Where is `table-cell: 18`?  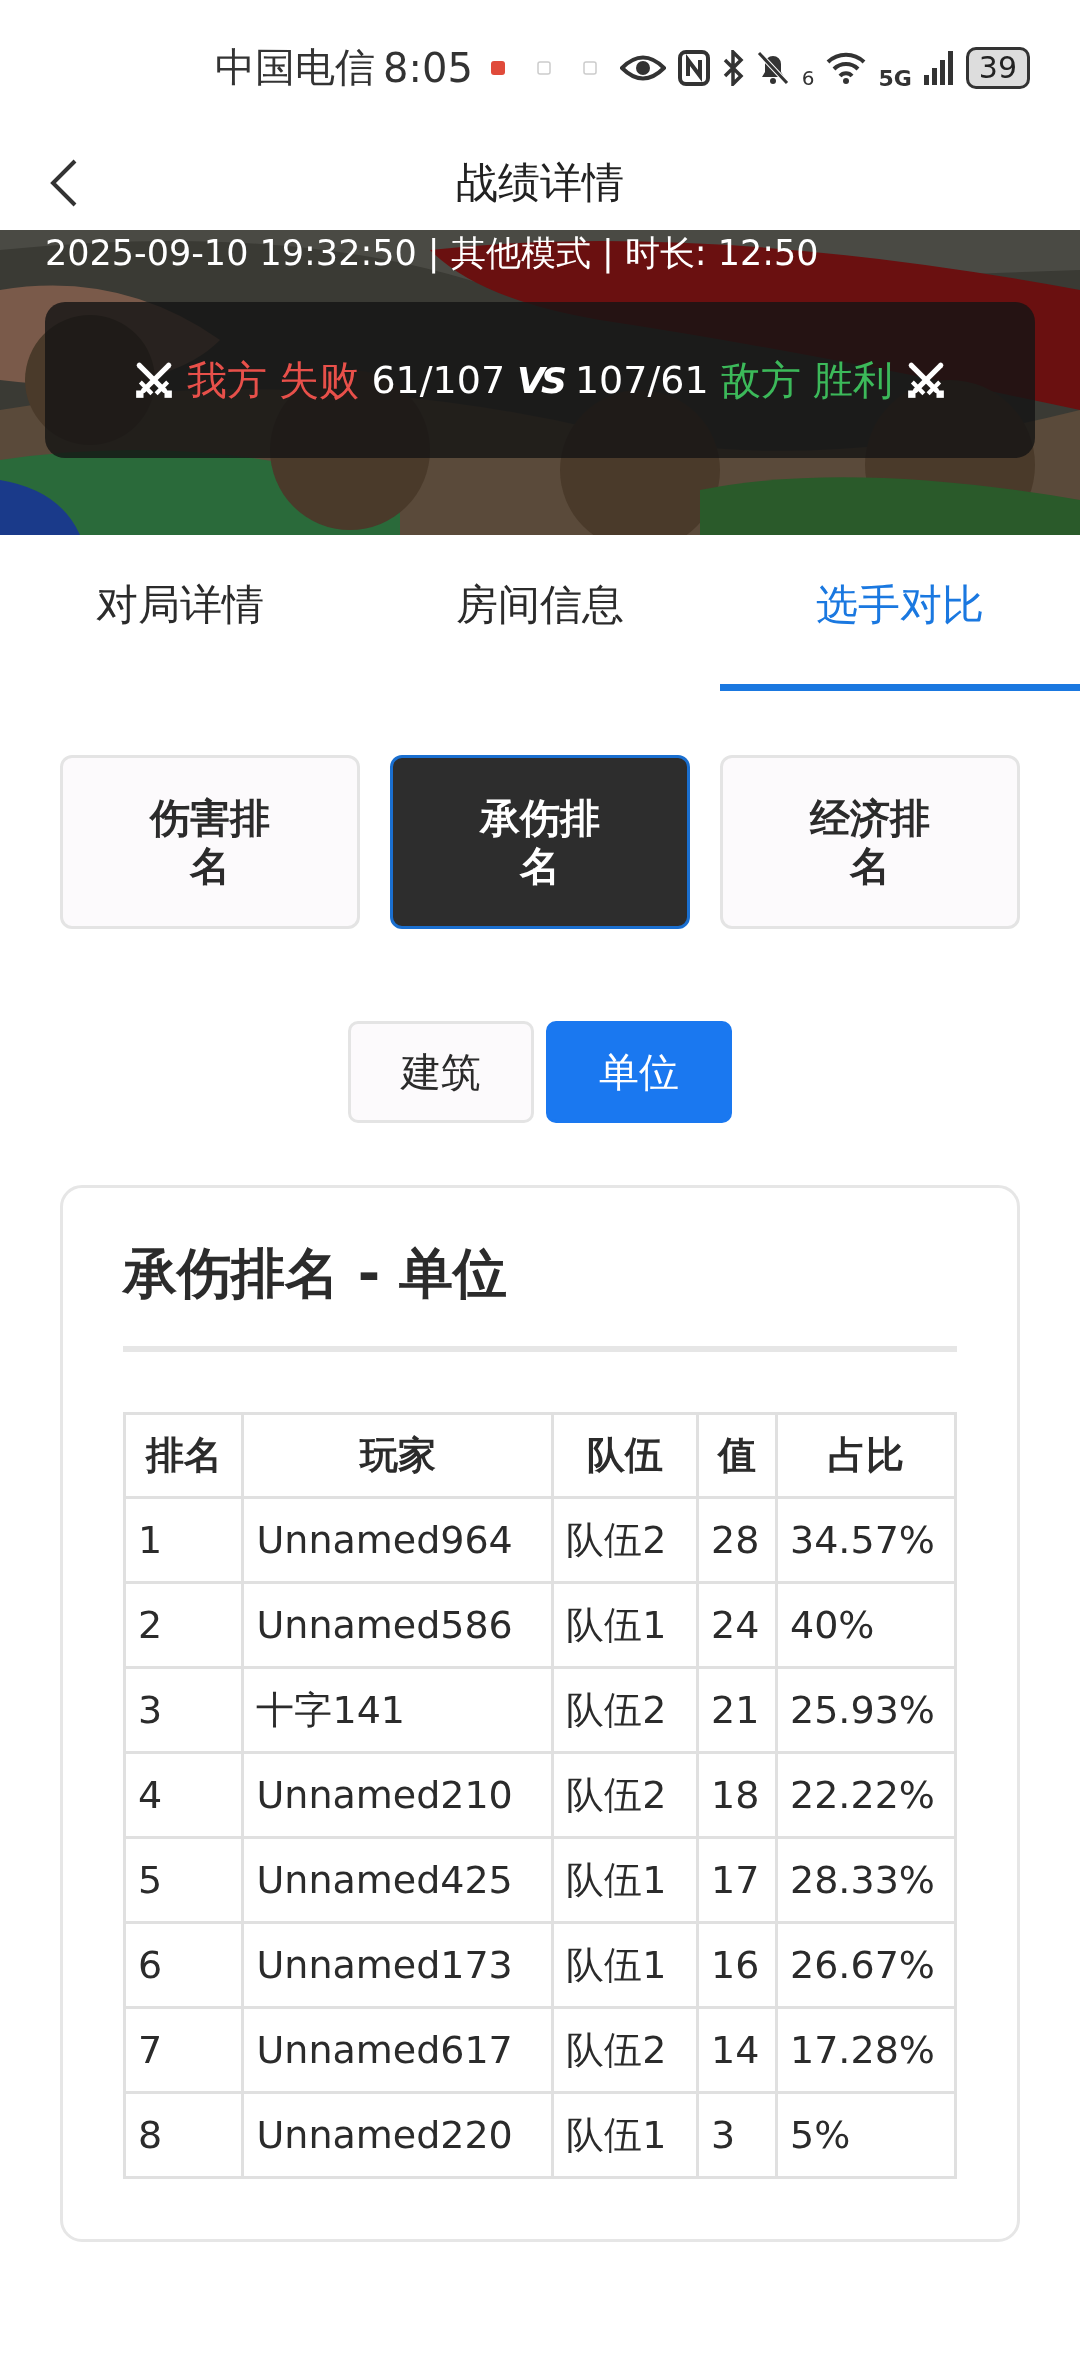 table-cell: 18 is located at coordinates (737, 1795).